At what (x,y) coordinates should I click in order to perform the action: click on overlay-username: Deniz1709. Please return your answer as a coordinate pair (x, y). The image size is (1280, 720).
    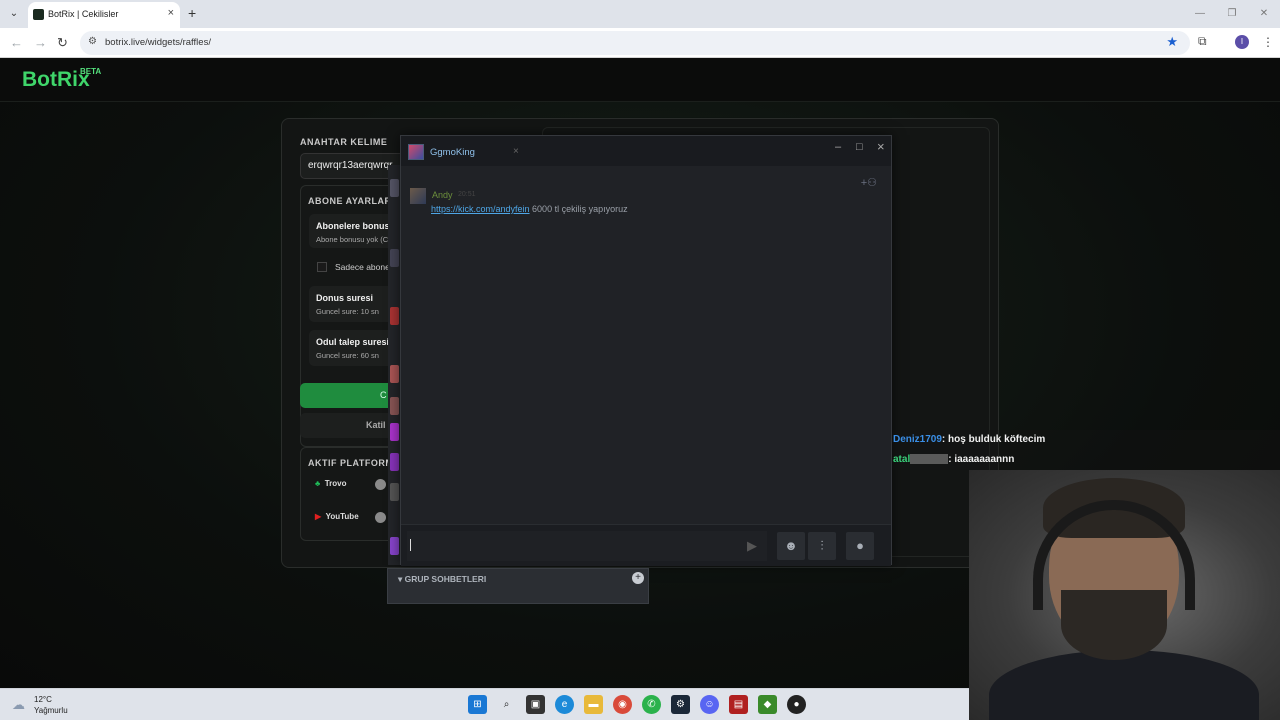
    Looking at the image, I should click on (917, 439).